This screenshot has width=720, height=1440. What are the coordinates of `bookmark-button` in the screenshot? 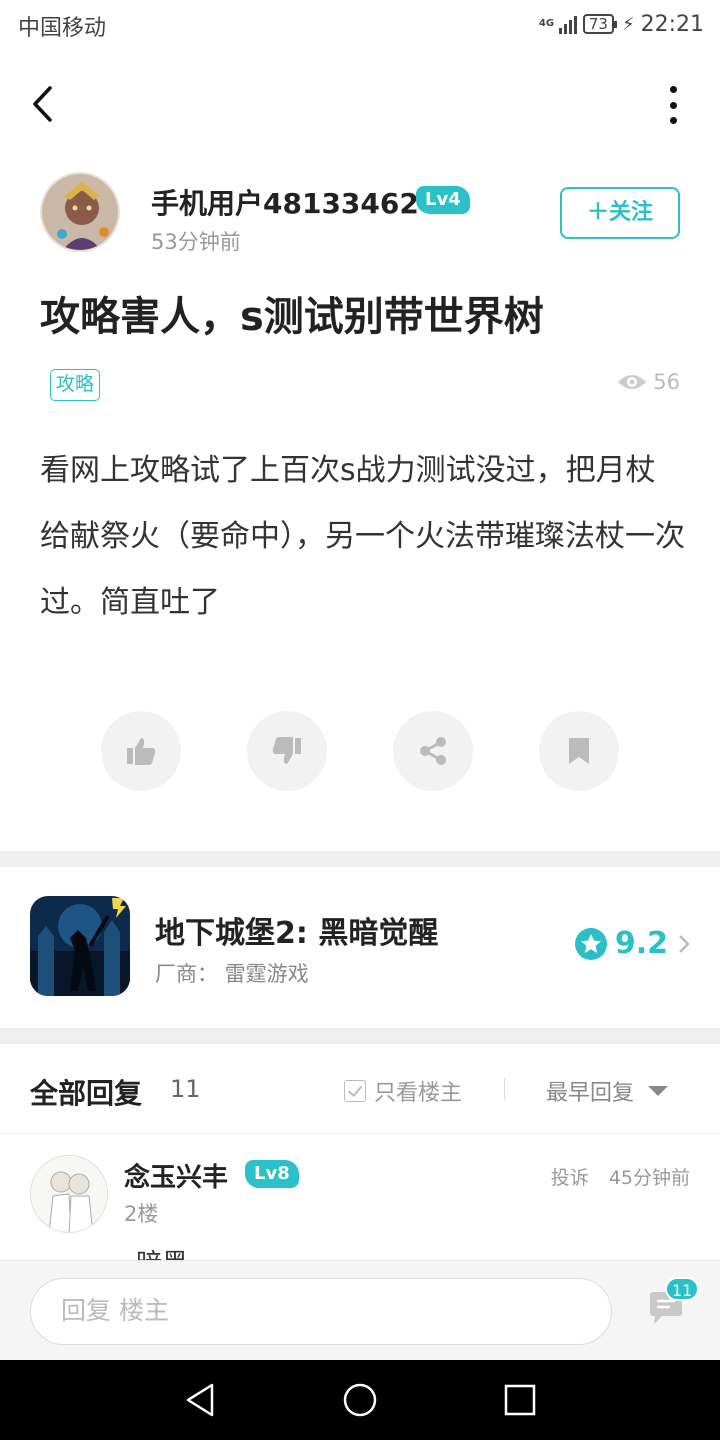 It's located at (579, 751).